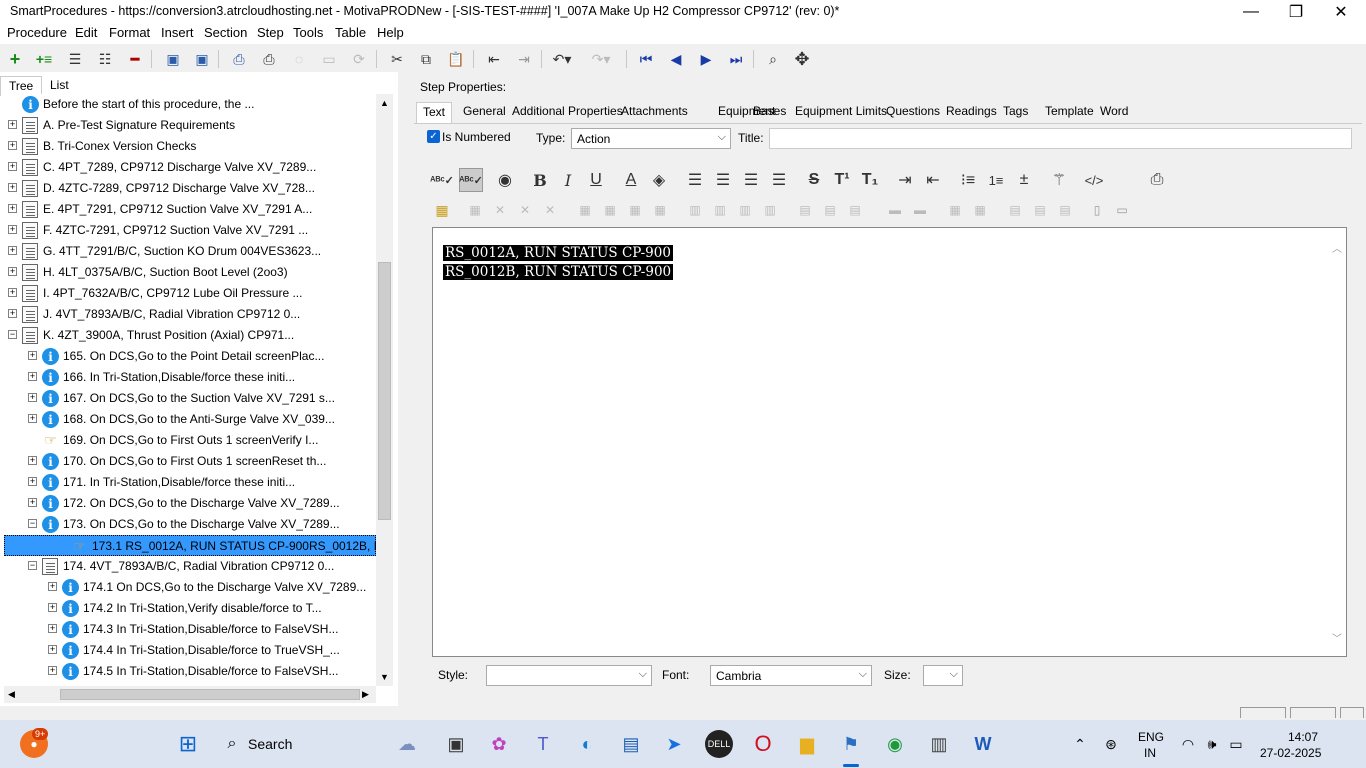 The width and height of the screenshot is (1366, 768). Describe the element at coordinates (646, 59) in the screenshot. I see `first-icon: ⏮` at that location.